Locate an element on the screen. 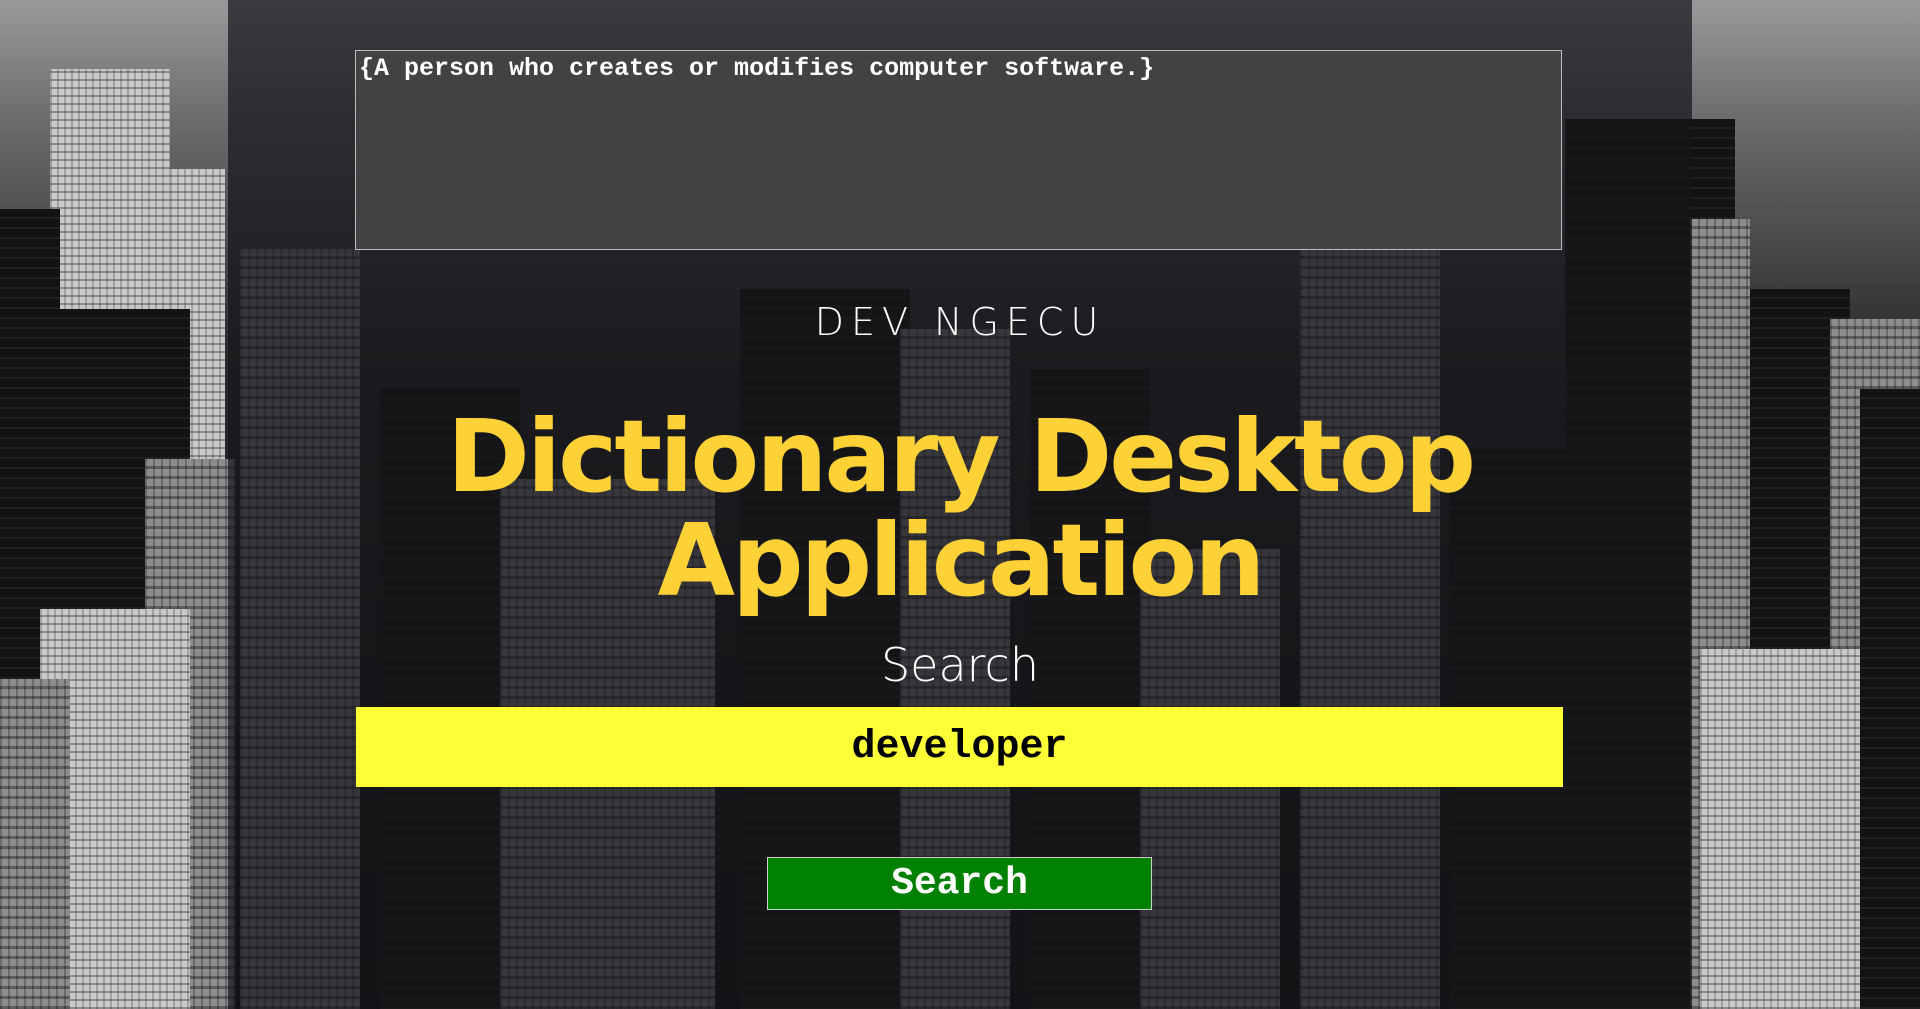  search-input is located at coordinates (959, 747).